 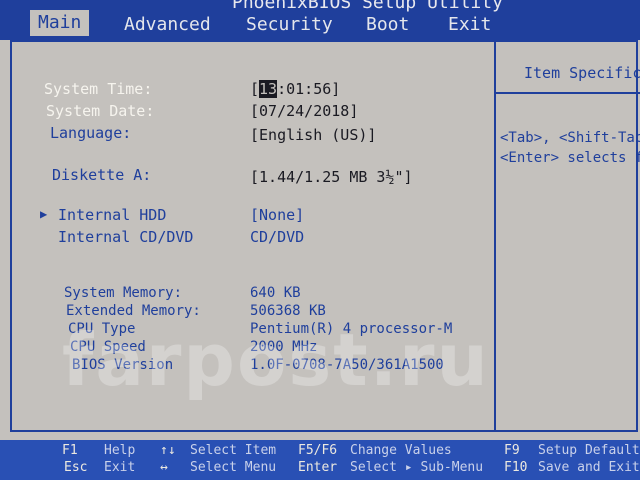 I want to click on footer-key: F1, so click(x=70, y=450).